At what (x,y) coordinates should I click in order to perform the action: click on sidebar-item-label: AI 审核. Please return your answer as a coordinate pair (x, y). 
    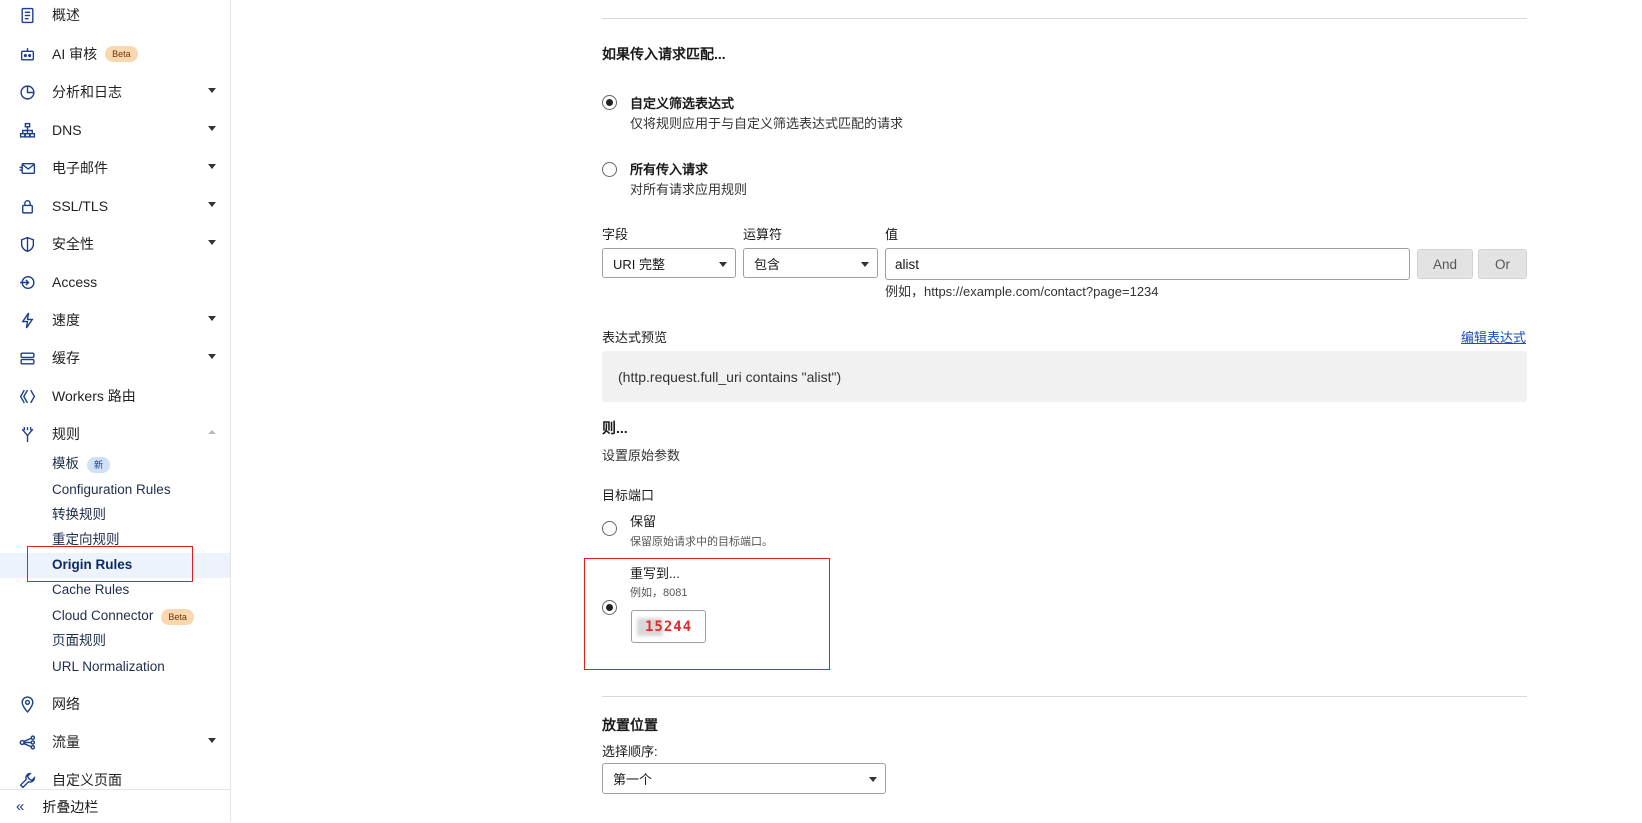
    Looking at the image, I should click on (75, 54).